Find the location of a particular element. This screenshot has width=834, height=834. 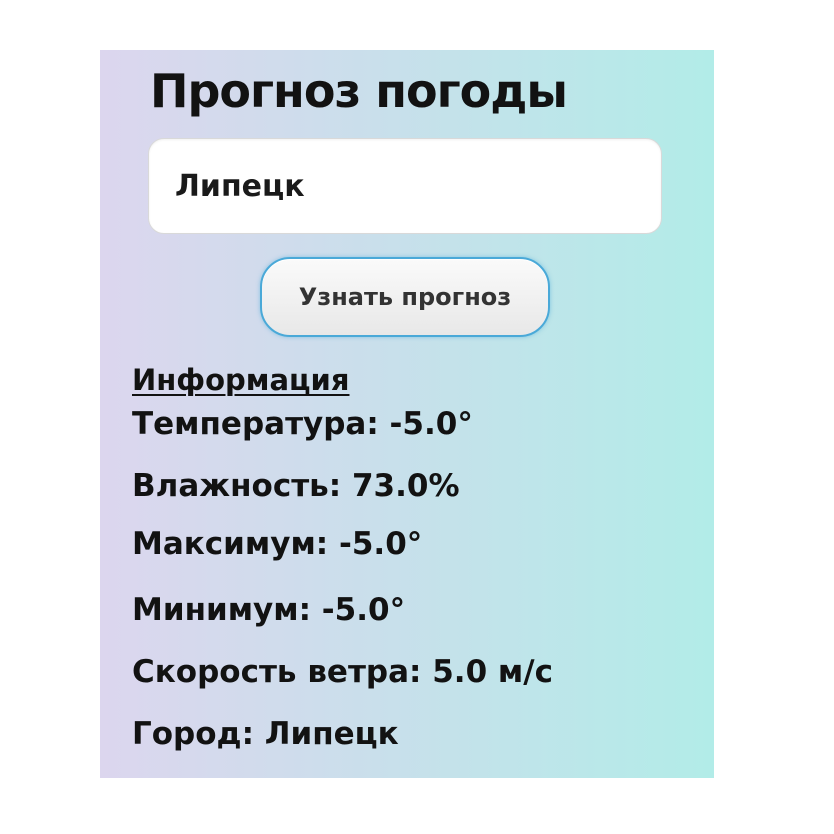

page-title: Прогноз погоды is located at coordinates (359, 91).